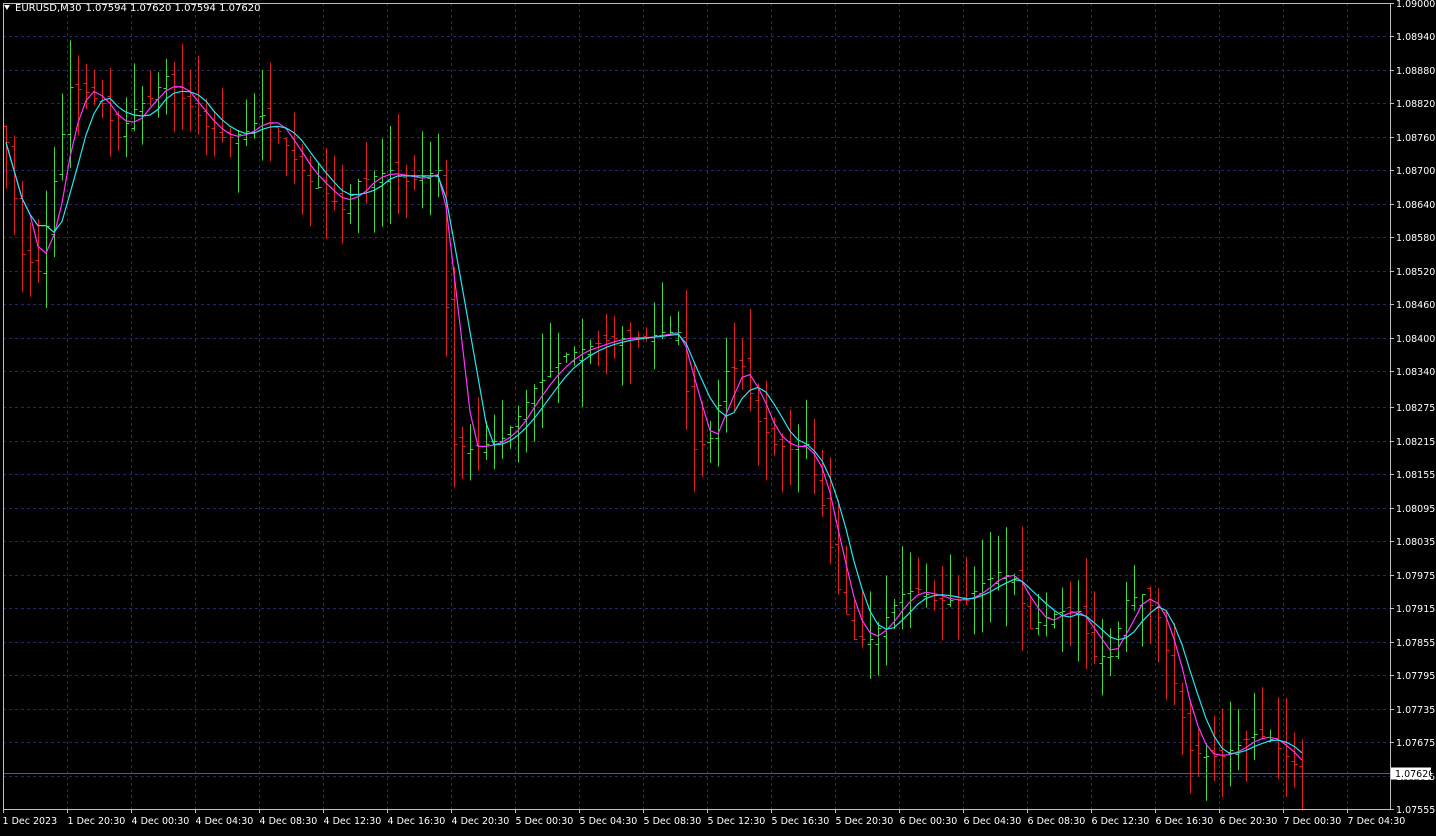 The height and width of the screenshot is (836, 1436). Describe the element at coordinates (993, 821) in the screenshot. I see `time-tick-label: 6 Dec 04:30` at that location.